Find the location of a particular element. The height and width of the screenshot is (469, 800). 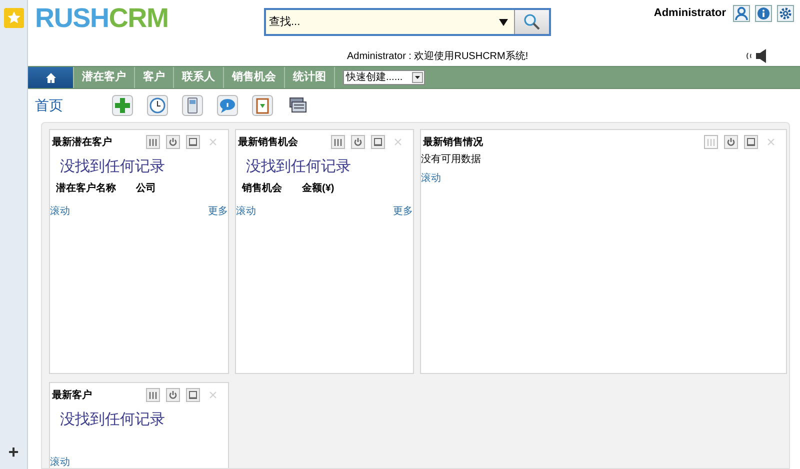

welcome-message: Administrator : 欢迎使用RUSHCRM系统! is located at coordinates (437, 57).